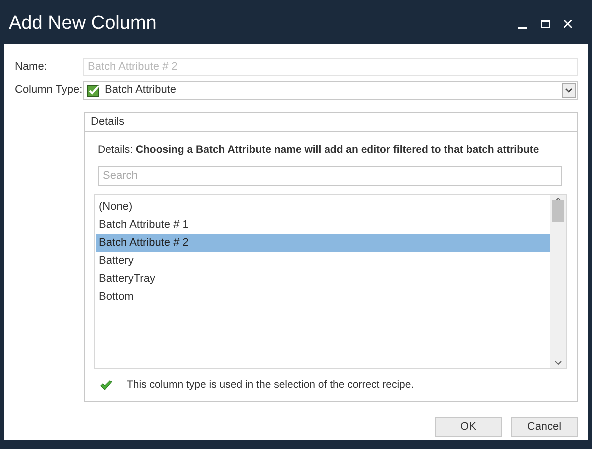  I want to click on dialog-button: Cancel, so click(544, 427).